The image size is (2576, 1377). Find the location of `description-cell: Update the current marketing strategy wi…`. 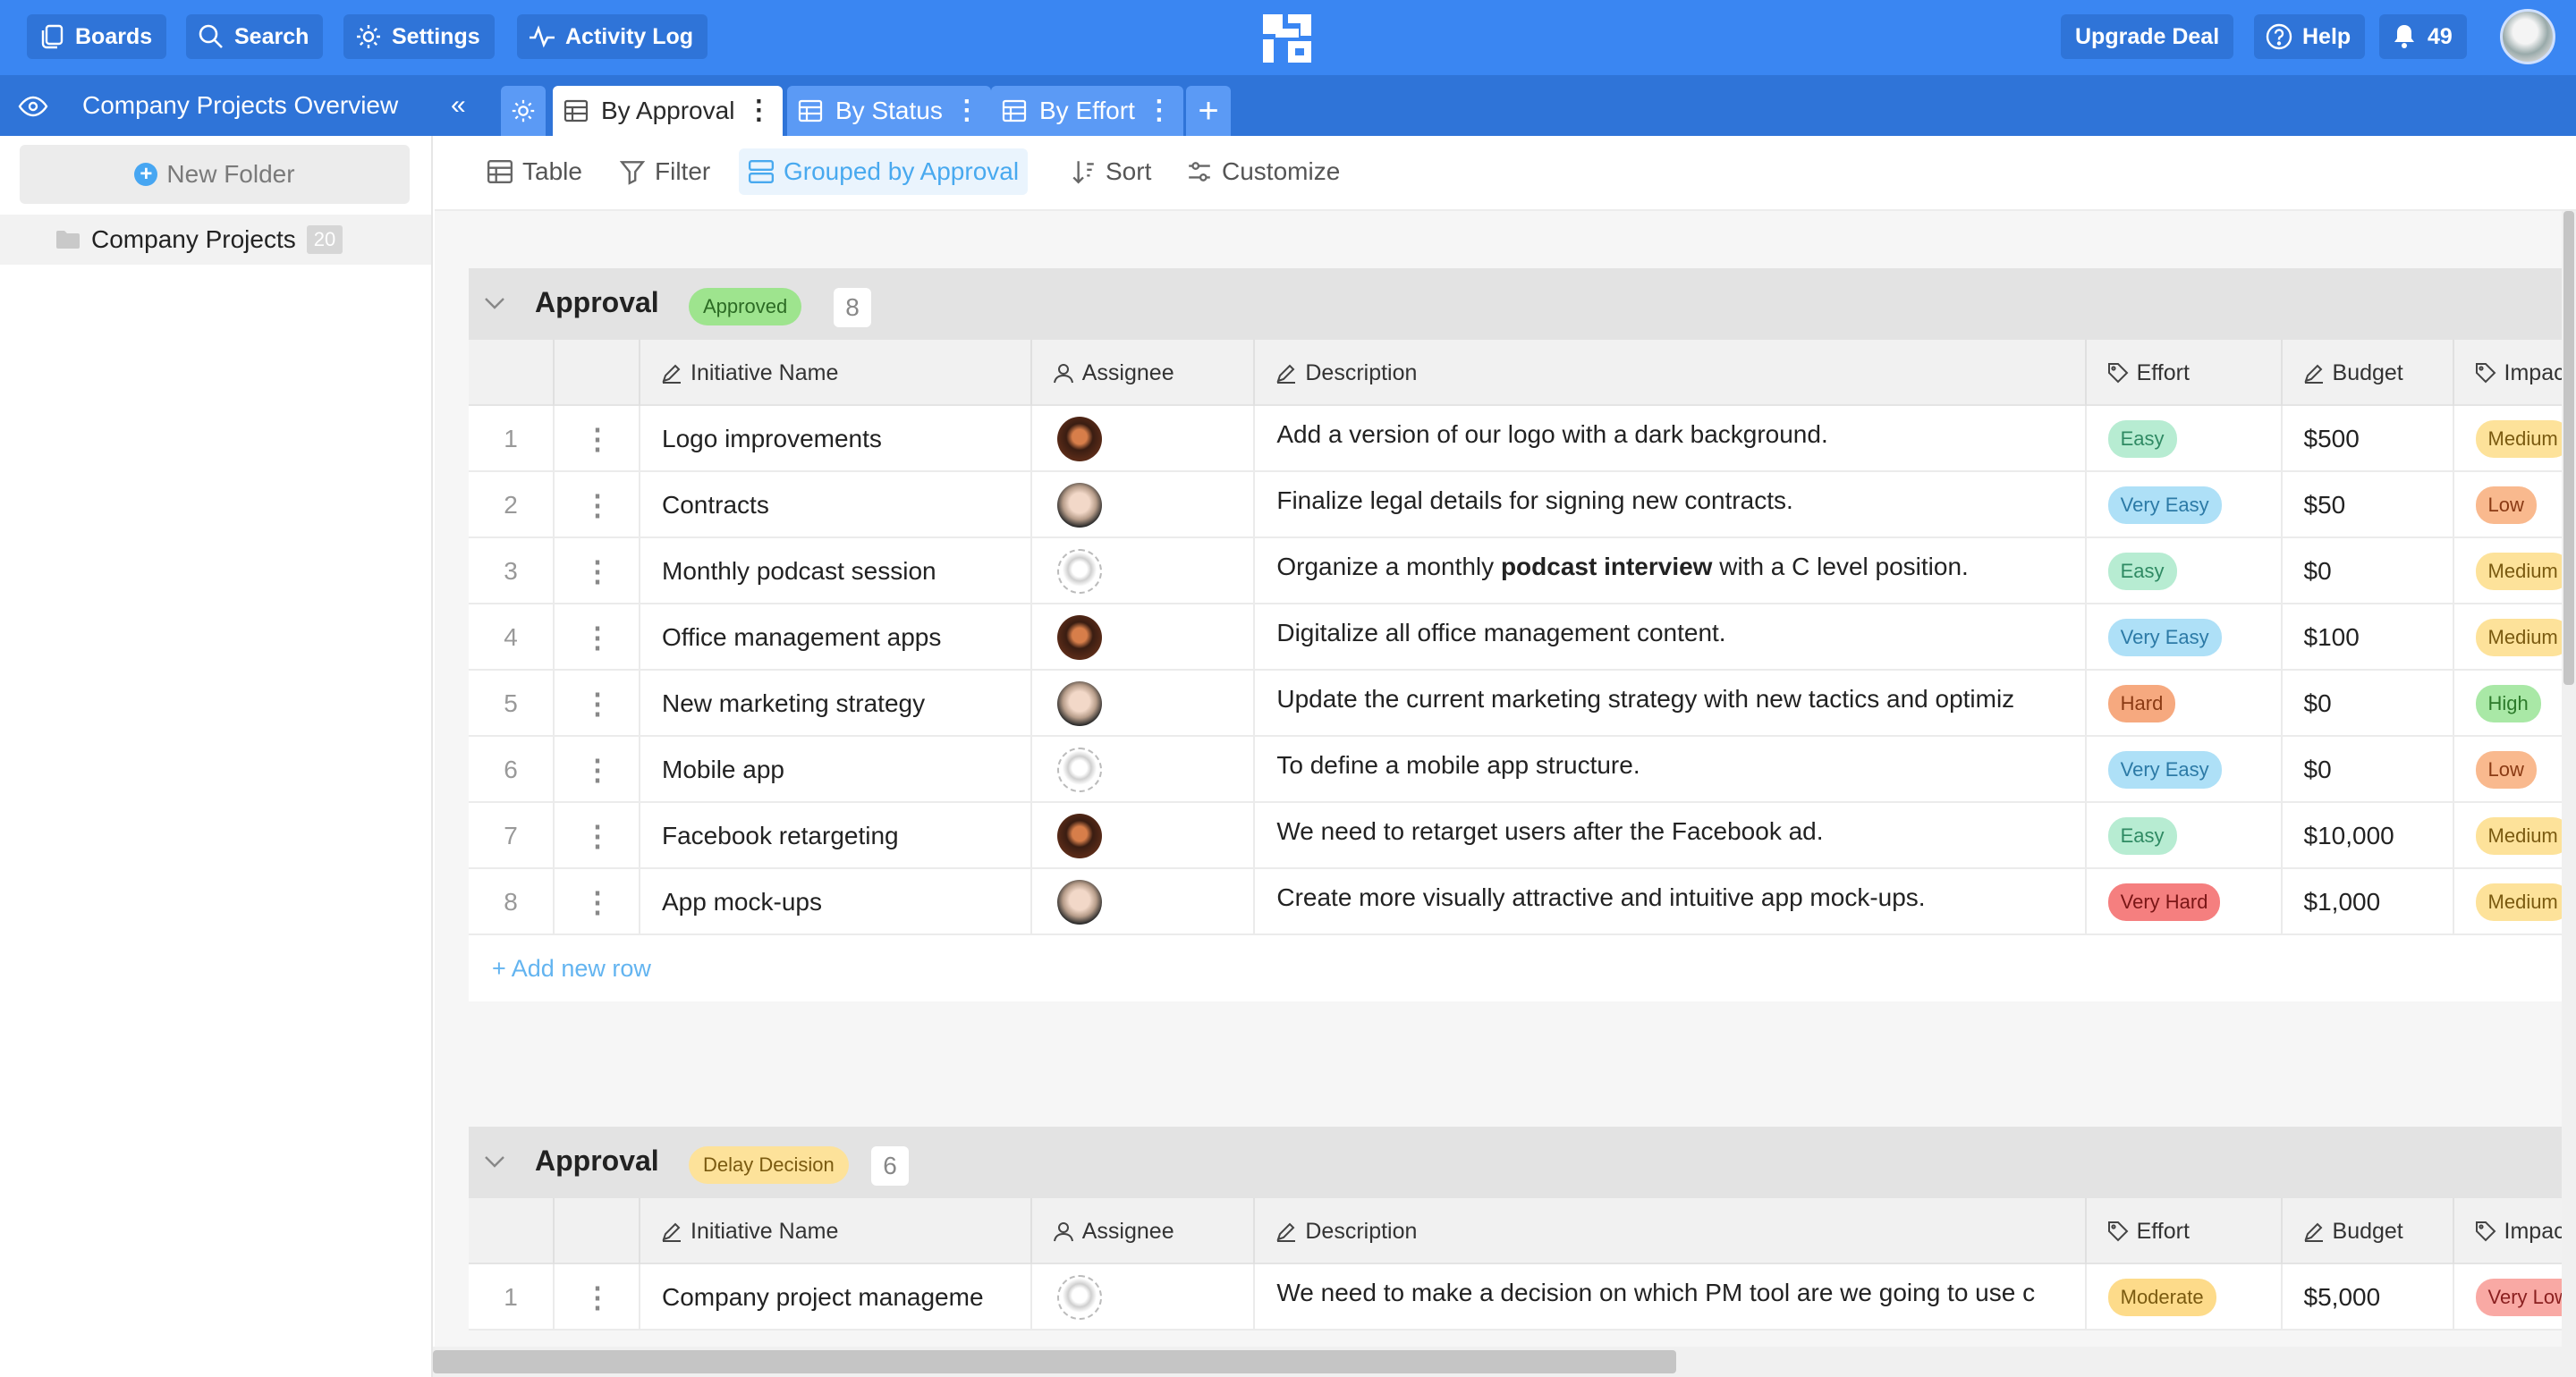

description-cell: Update the current marketing strategy wi… is located at coordinates (1671, 704).